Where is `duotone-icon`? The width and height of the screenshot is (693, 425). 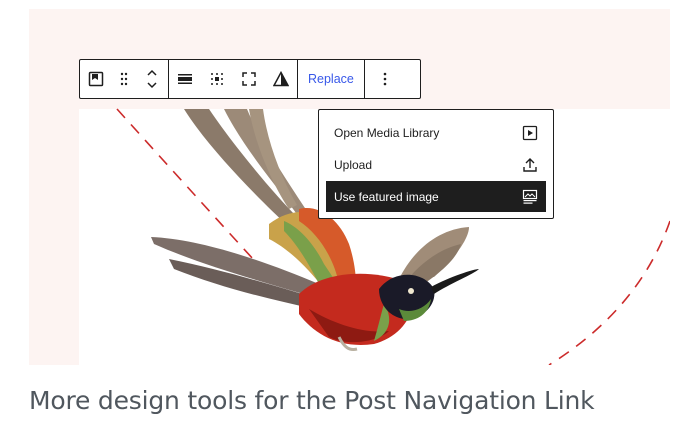
duotone-icon is located at coordinates (281, 79).